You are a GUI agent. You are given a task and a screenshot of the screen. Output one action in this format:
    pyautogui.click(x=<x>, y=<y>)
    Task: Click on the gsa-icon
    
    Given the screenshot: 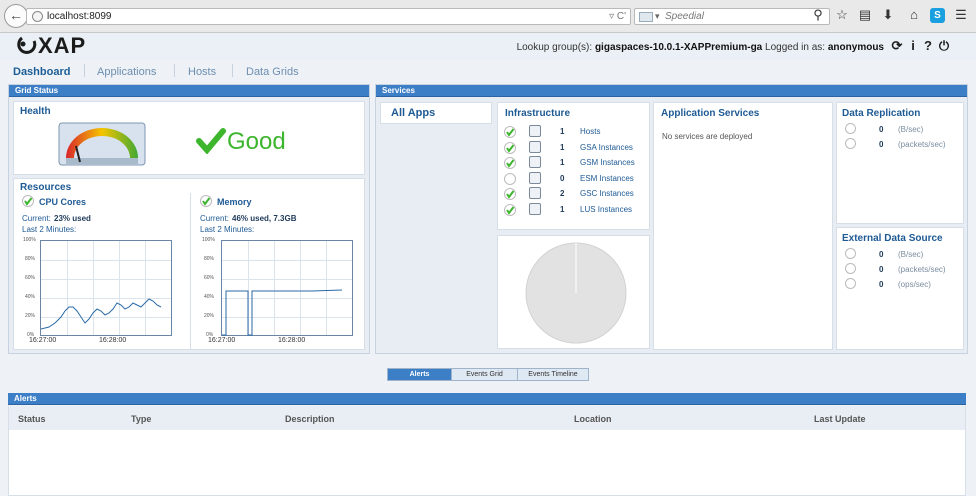 What is the action you would take?
    pyautogui.click(x=535, y=146)
    